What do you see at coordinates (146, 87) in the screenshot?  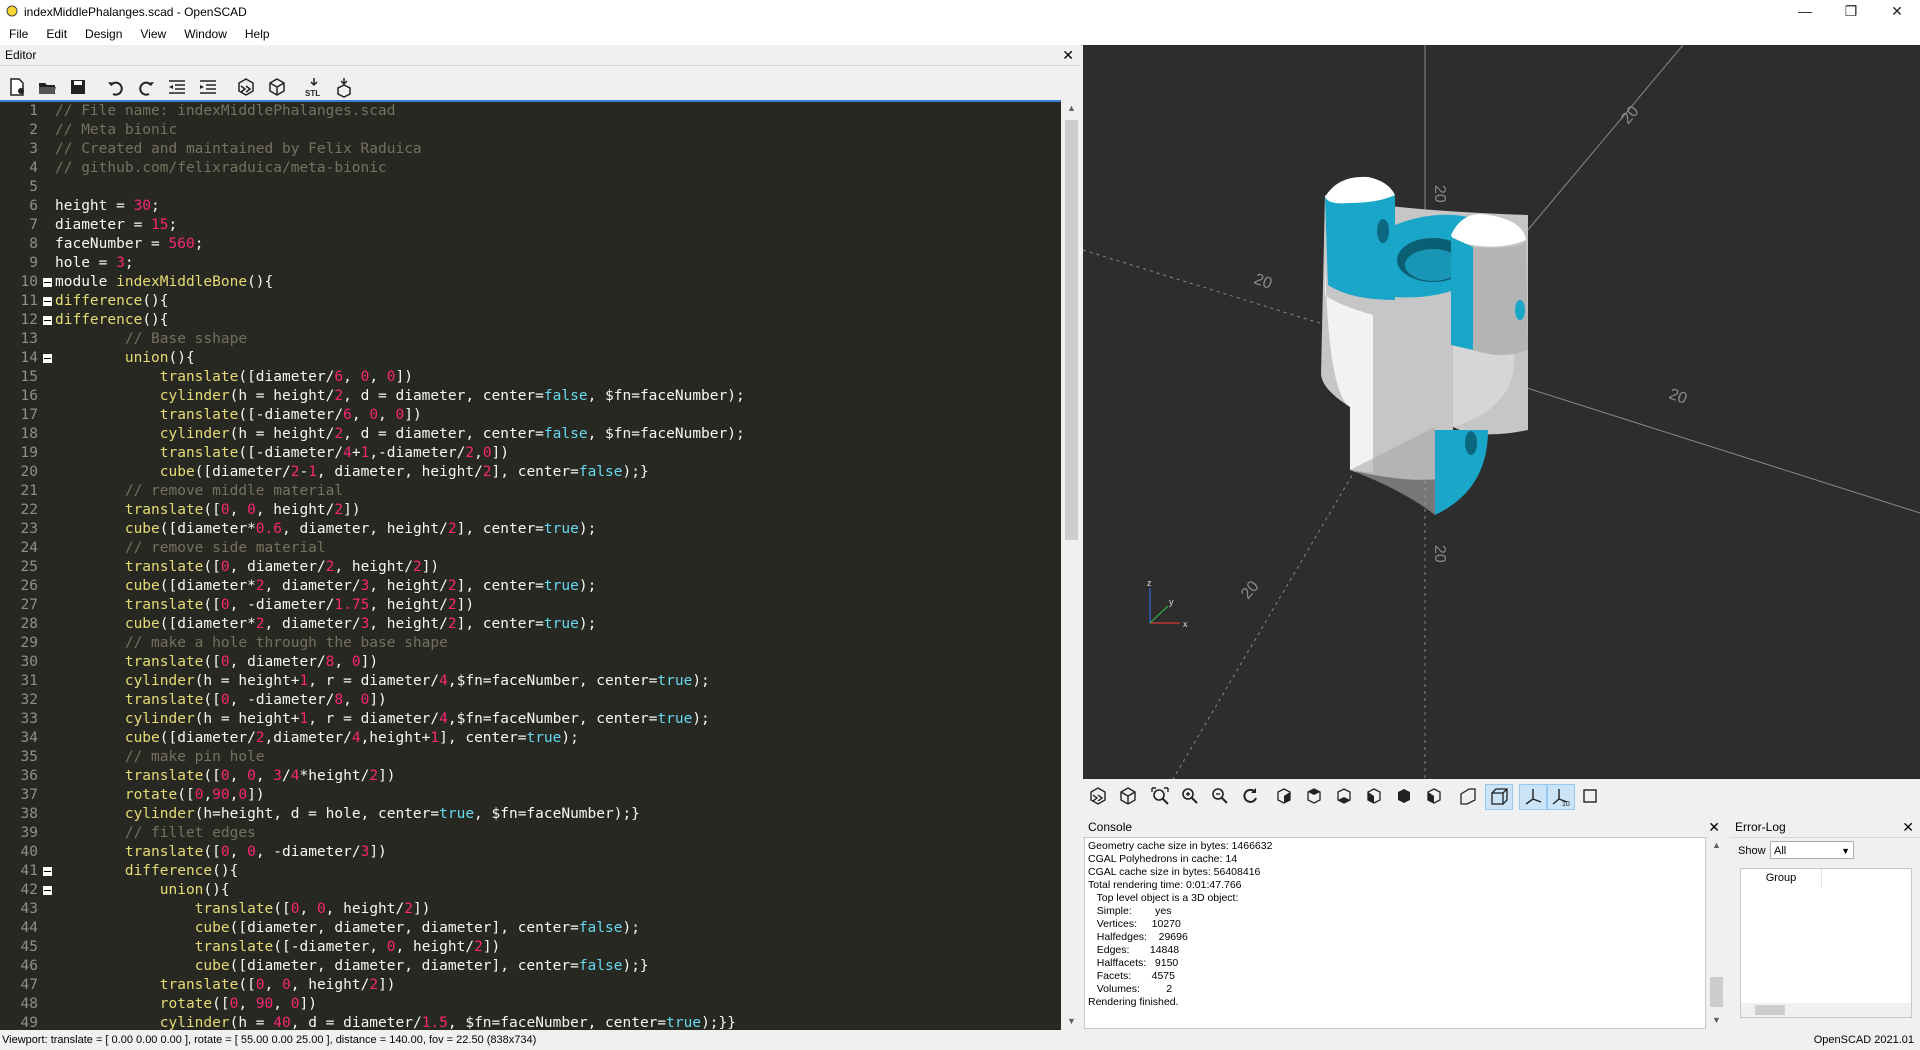 I see `redo-icon` at bounding box center [146, 87].